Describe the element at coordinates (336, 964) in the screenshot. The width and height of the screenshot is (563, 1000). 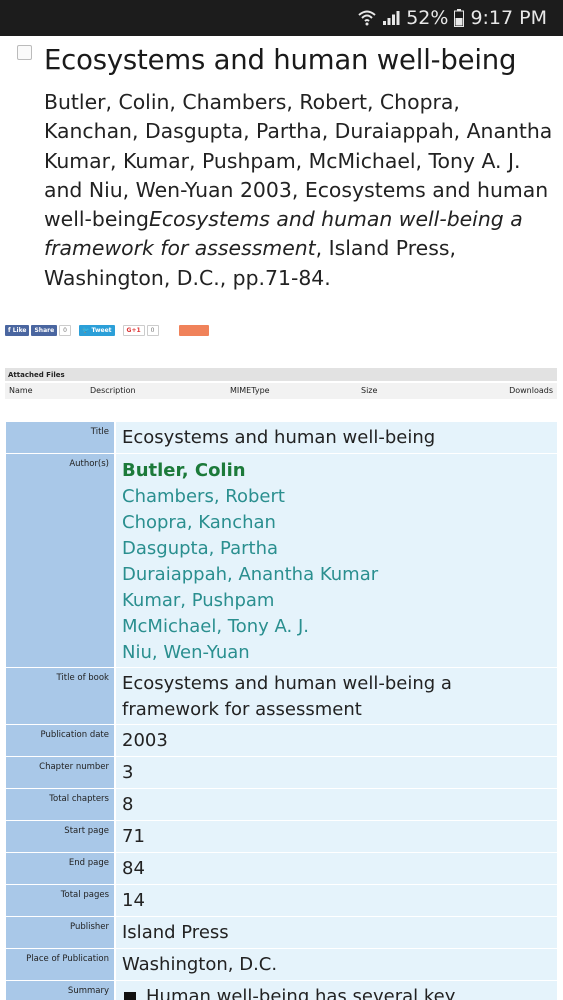
I see `value-place-of-publication: Washington, D.C.` at that location.